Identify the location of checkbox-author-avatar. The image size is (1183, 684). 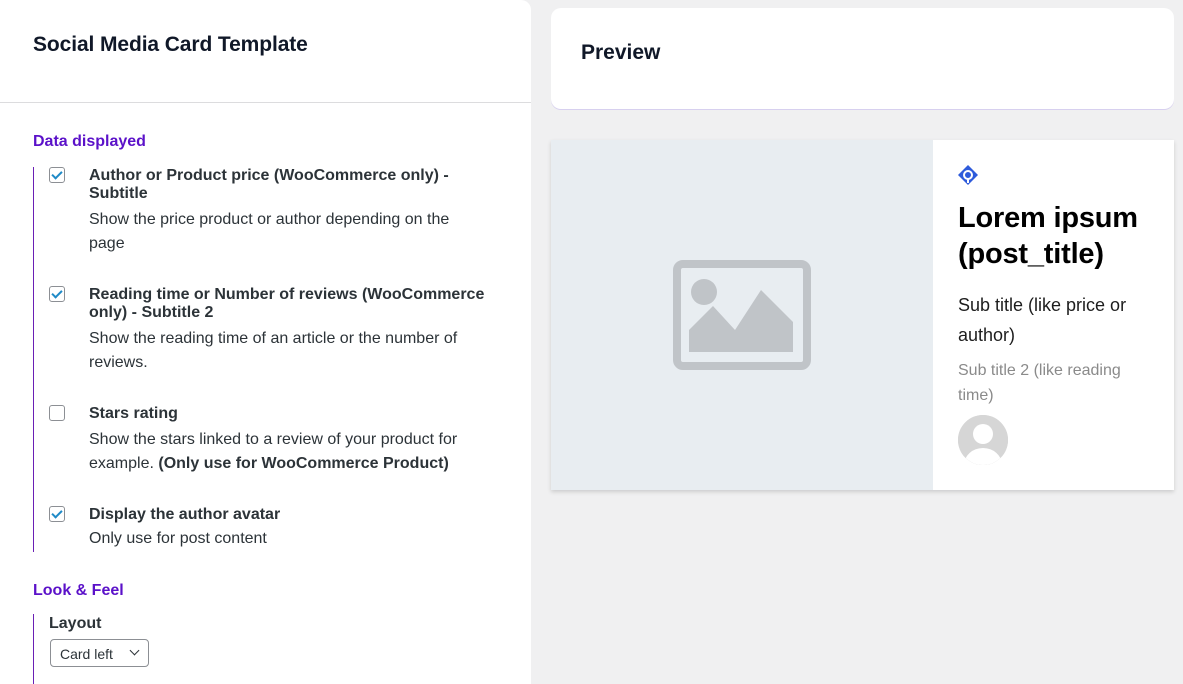
(57, 514).